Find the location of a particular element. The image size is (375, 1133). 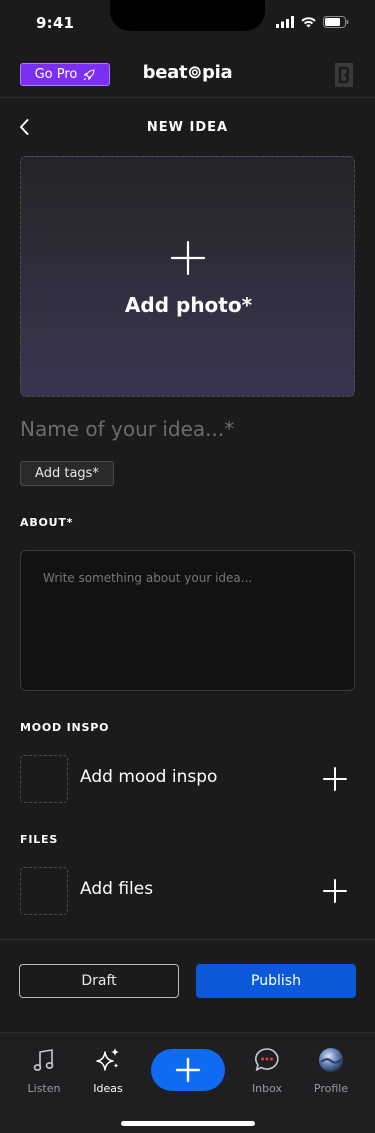

status-time: 9:41 is located at coordinates (55, 23).